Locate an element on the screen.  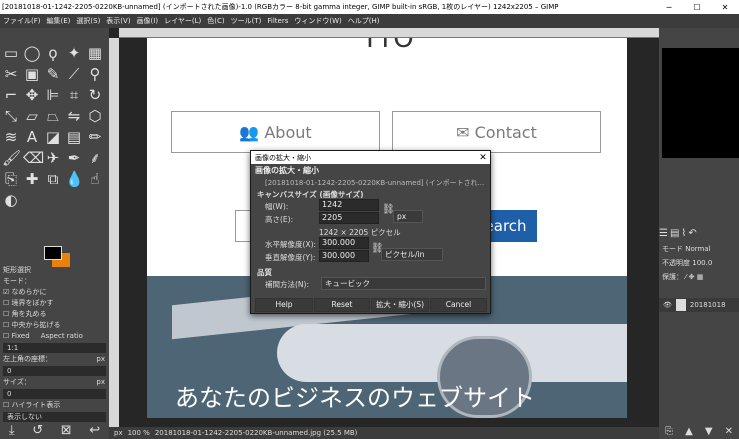
menu-layer: レイヤー(L) is located at coordinates (182, 21).